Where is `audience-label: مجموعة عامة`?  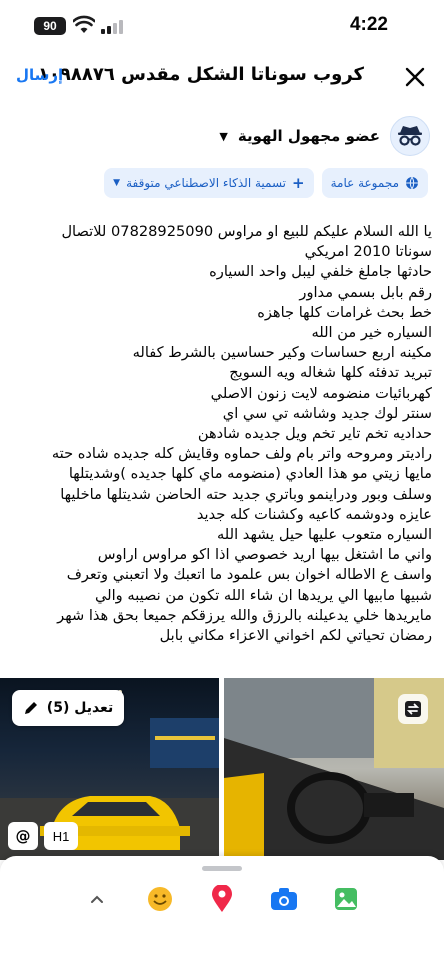
audience-label: مجموعة عامة is located at coordinates (364, 183).